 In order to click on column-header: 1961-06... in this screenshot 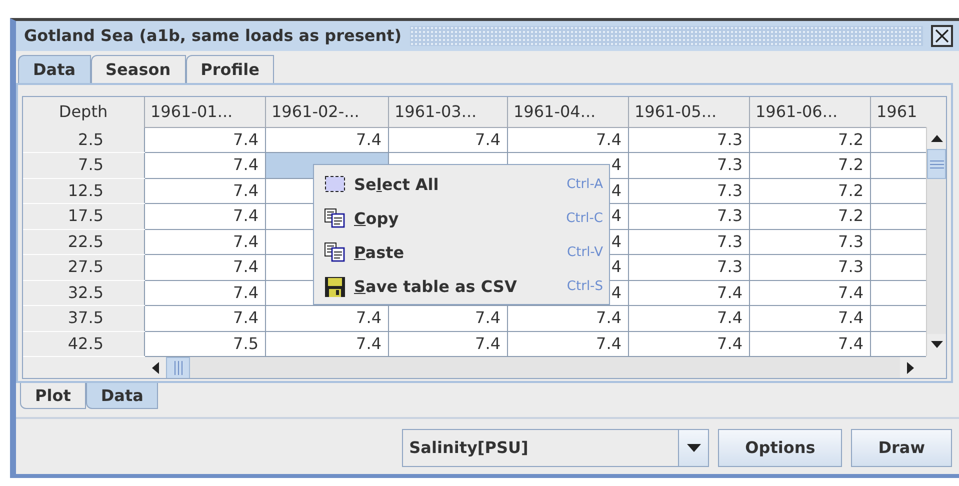, I will do `click(809, 112)`.